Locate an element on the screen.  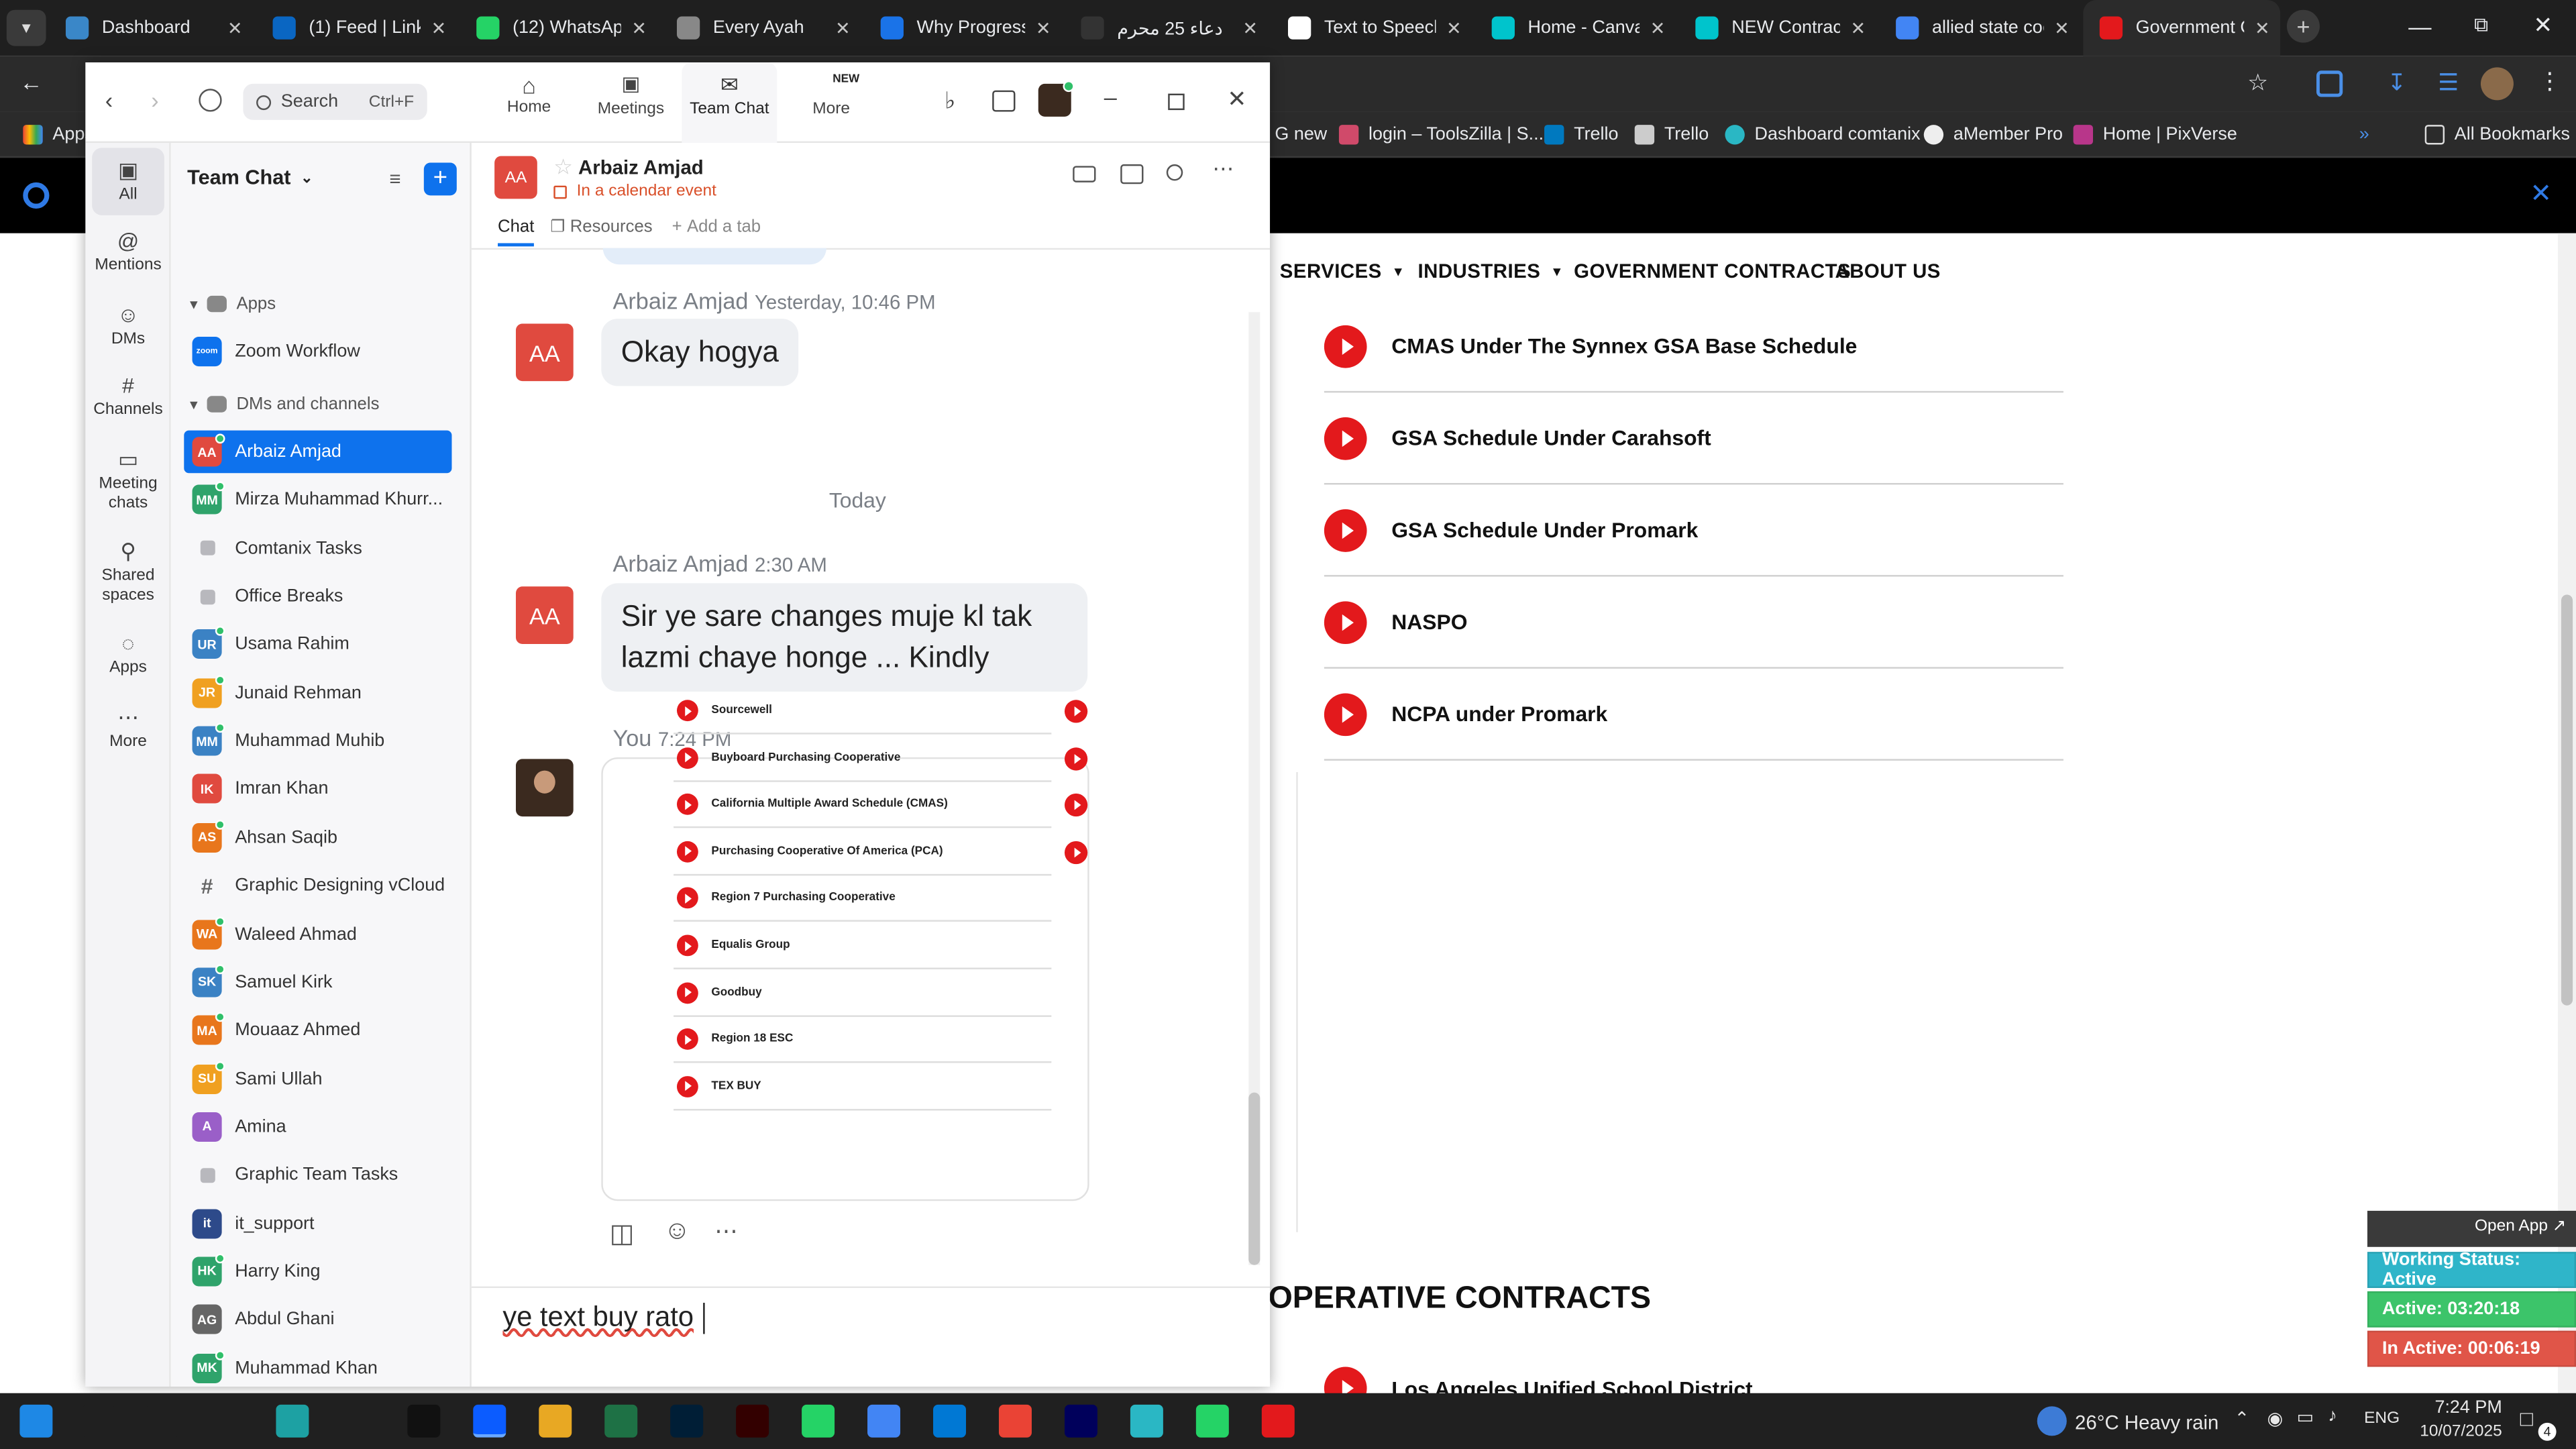
list-item: it it_support is located at coordinates (317, 1223).